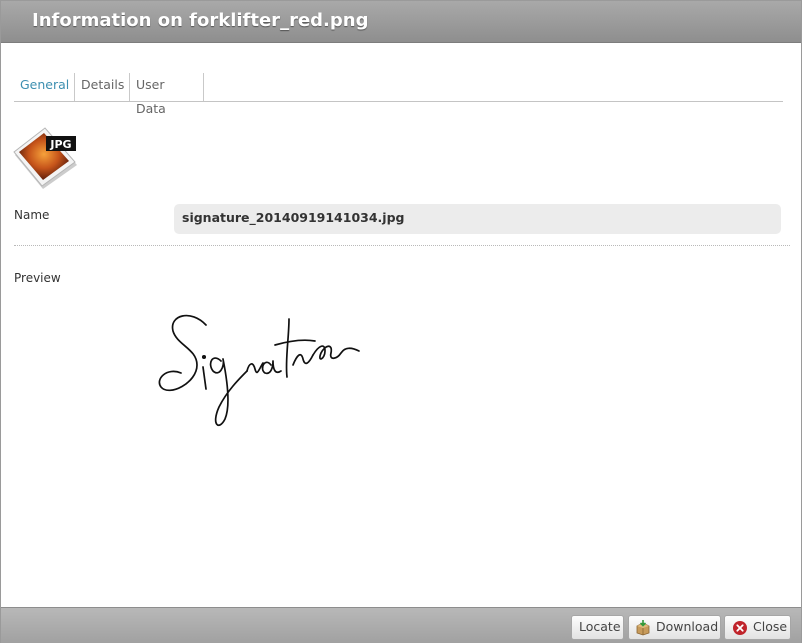 This screenshot has width=802, height=643. Describe the element at coordinates (45, 158) in the screenshot. I see `jpg-file-icon: JPG` at that location.